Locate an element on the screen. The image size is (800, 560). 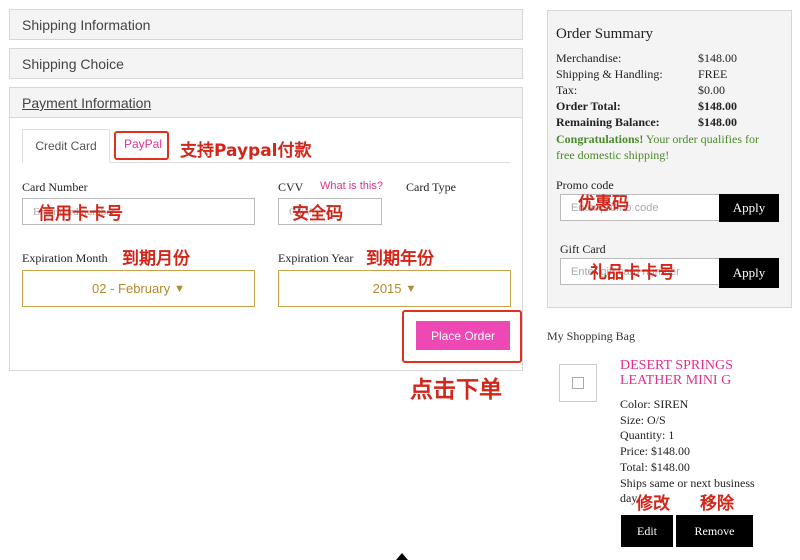
broken-image-icon is located at coordinates (578, 383).